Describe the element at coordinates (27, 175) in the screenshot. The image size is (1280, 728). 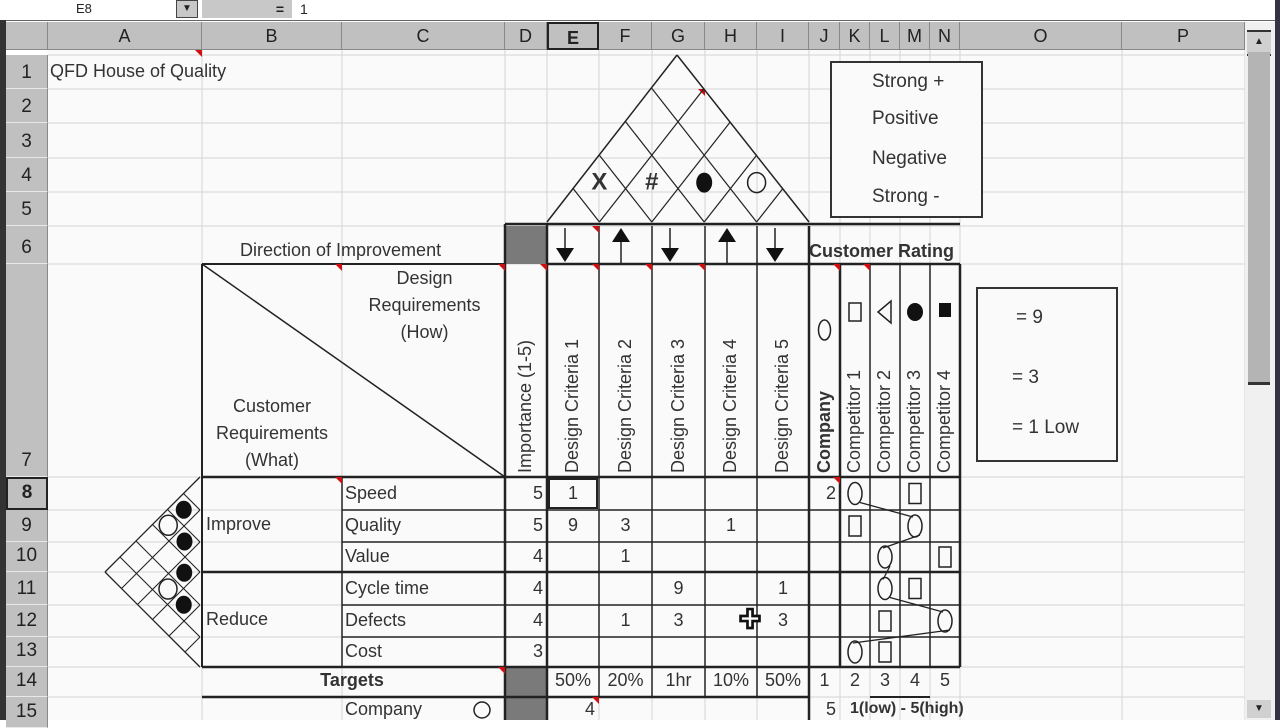
I see `row-header-4: 4` at that location.